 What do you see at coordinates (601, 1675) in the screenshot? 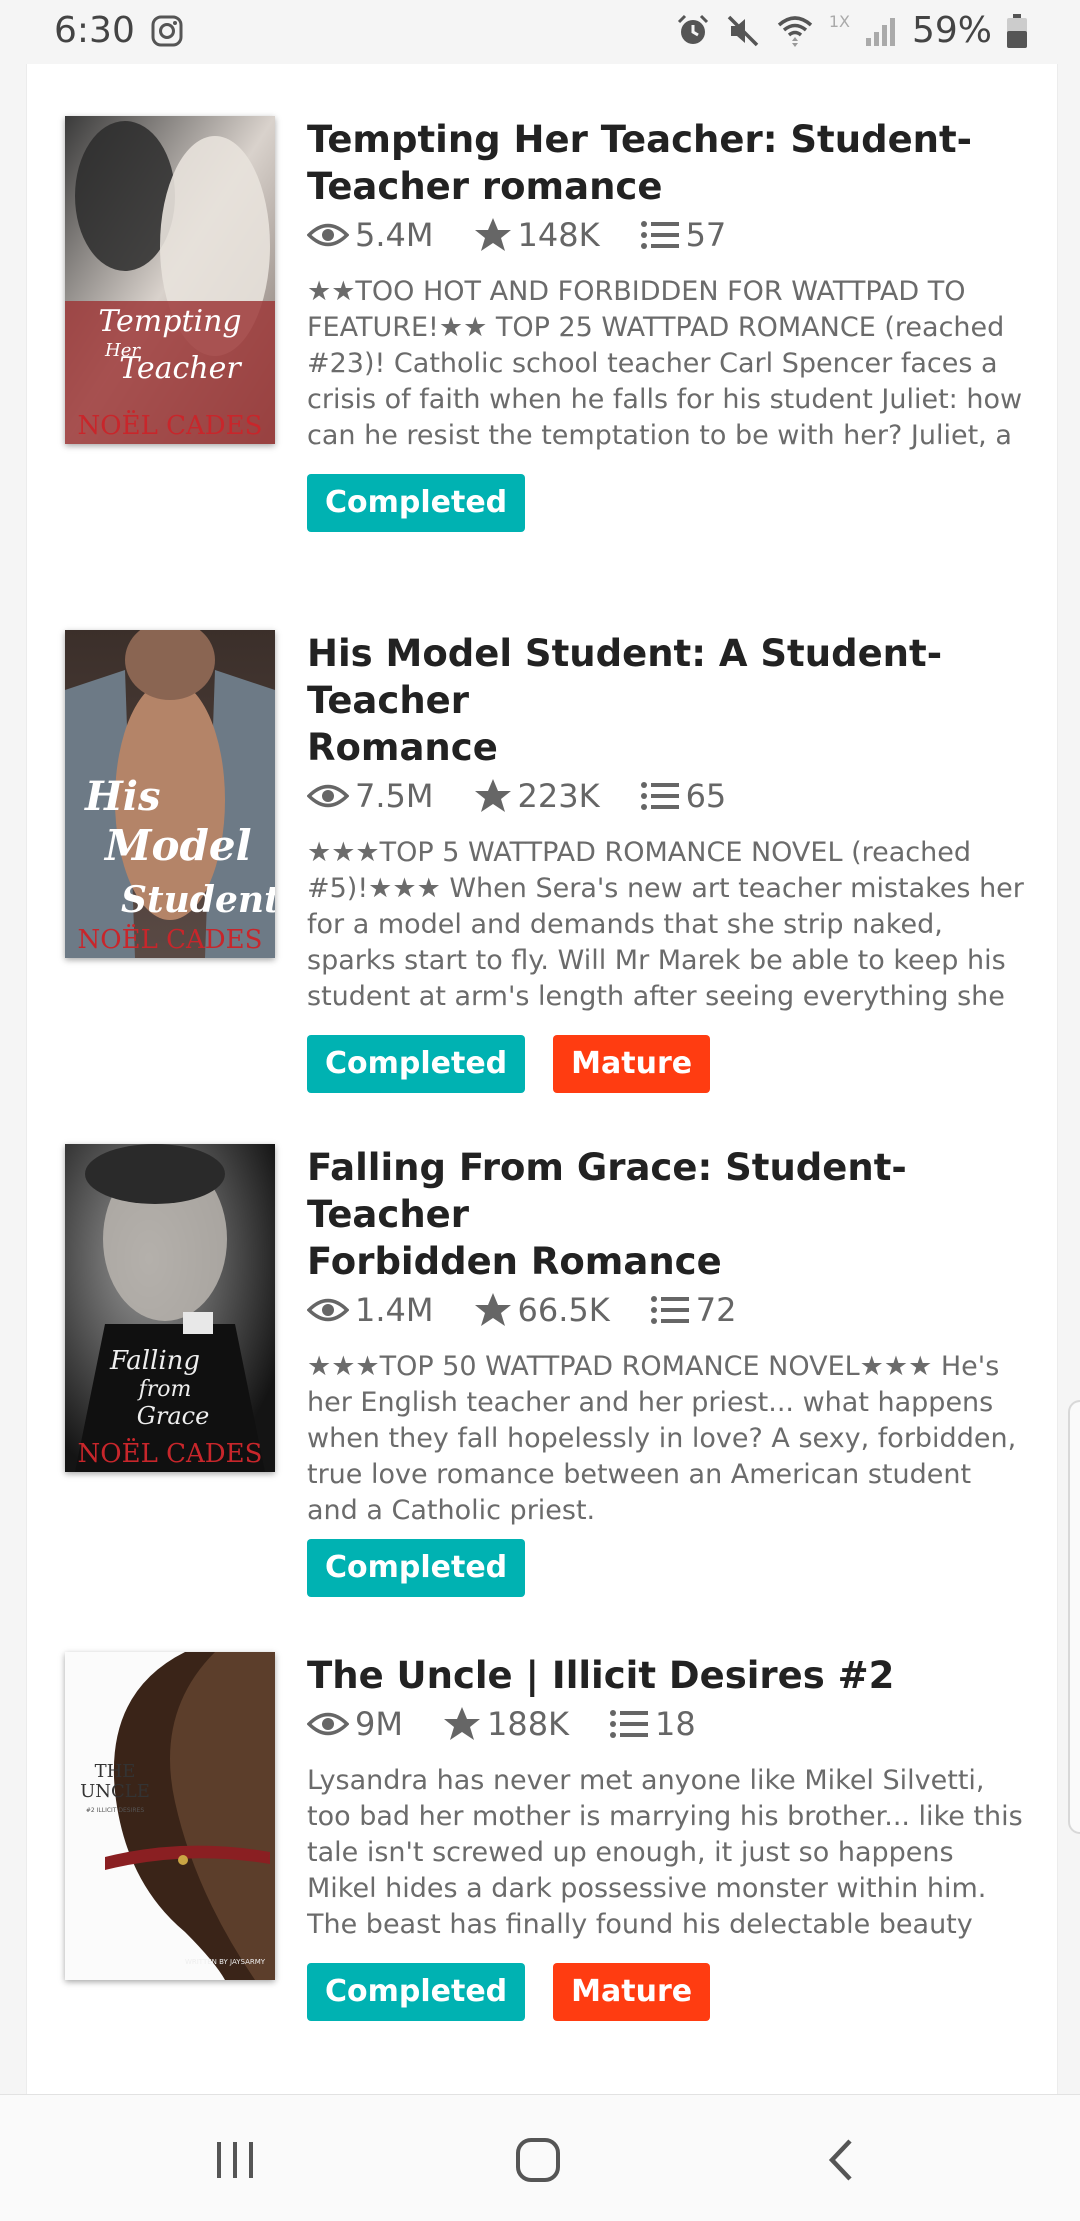
I see `title-line: The Uncle | Illicit Desires #2` at bounding box center [601, 1675].